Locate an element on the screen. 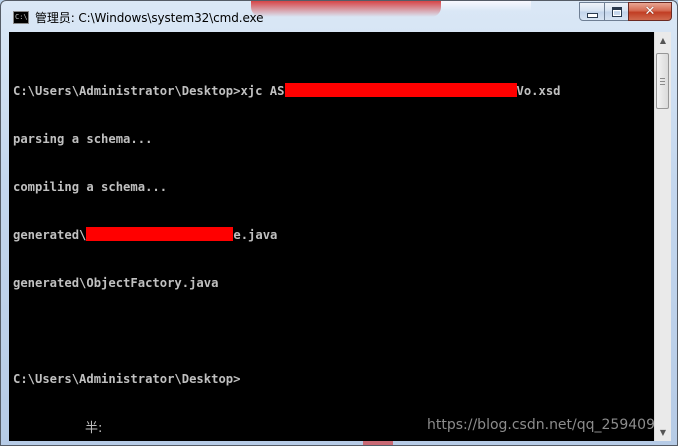 The height and width of the screenshot is (446, 678). close-icon: ✕ is located at coordinates (650, 11).